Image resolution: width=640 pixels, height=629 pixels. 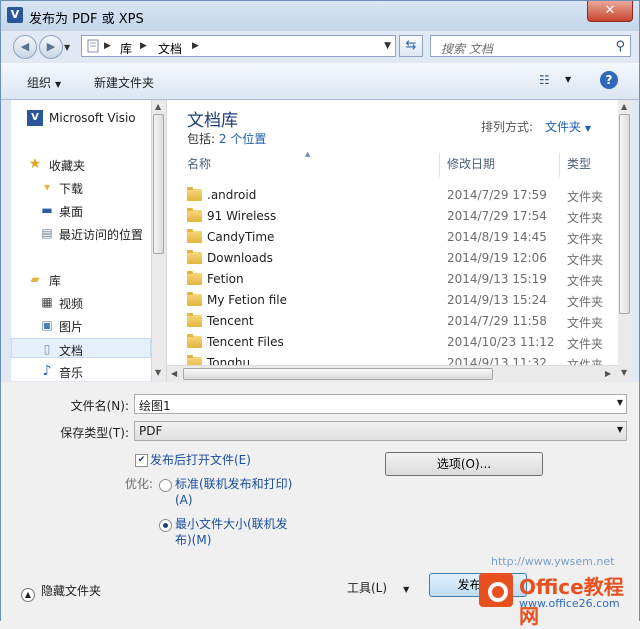 What do you see at coordinates (81, 325) in the screenshot?
I see `sidebar-item-pictures: ▣ 图片` at bounding box center [81, 325].